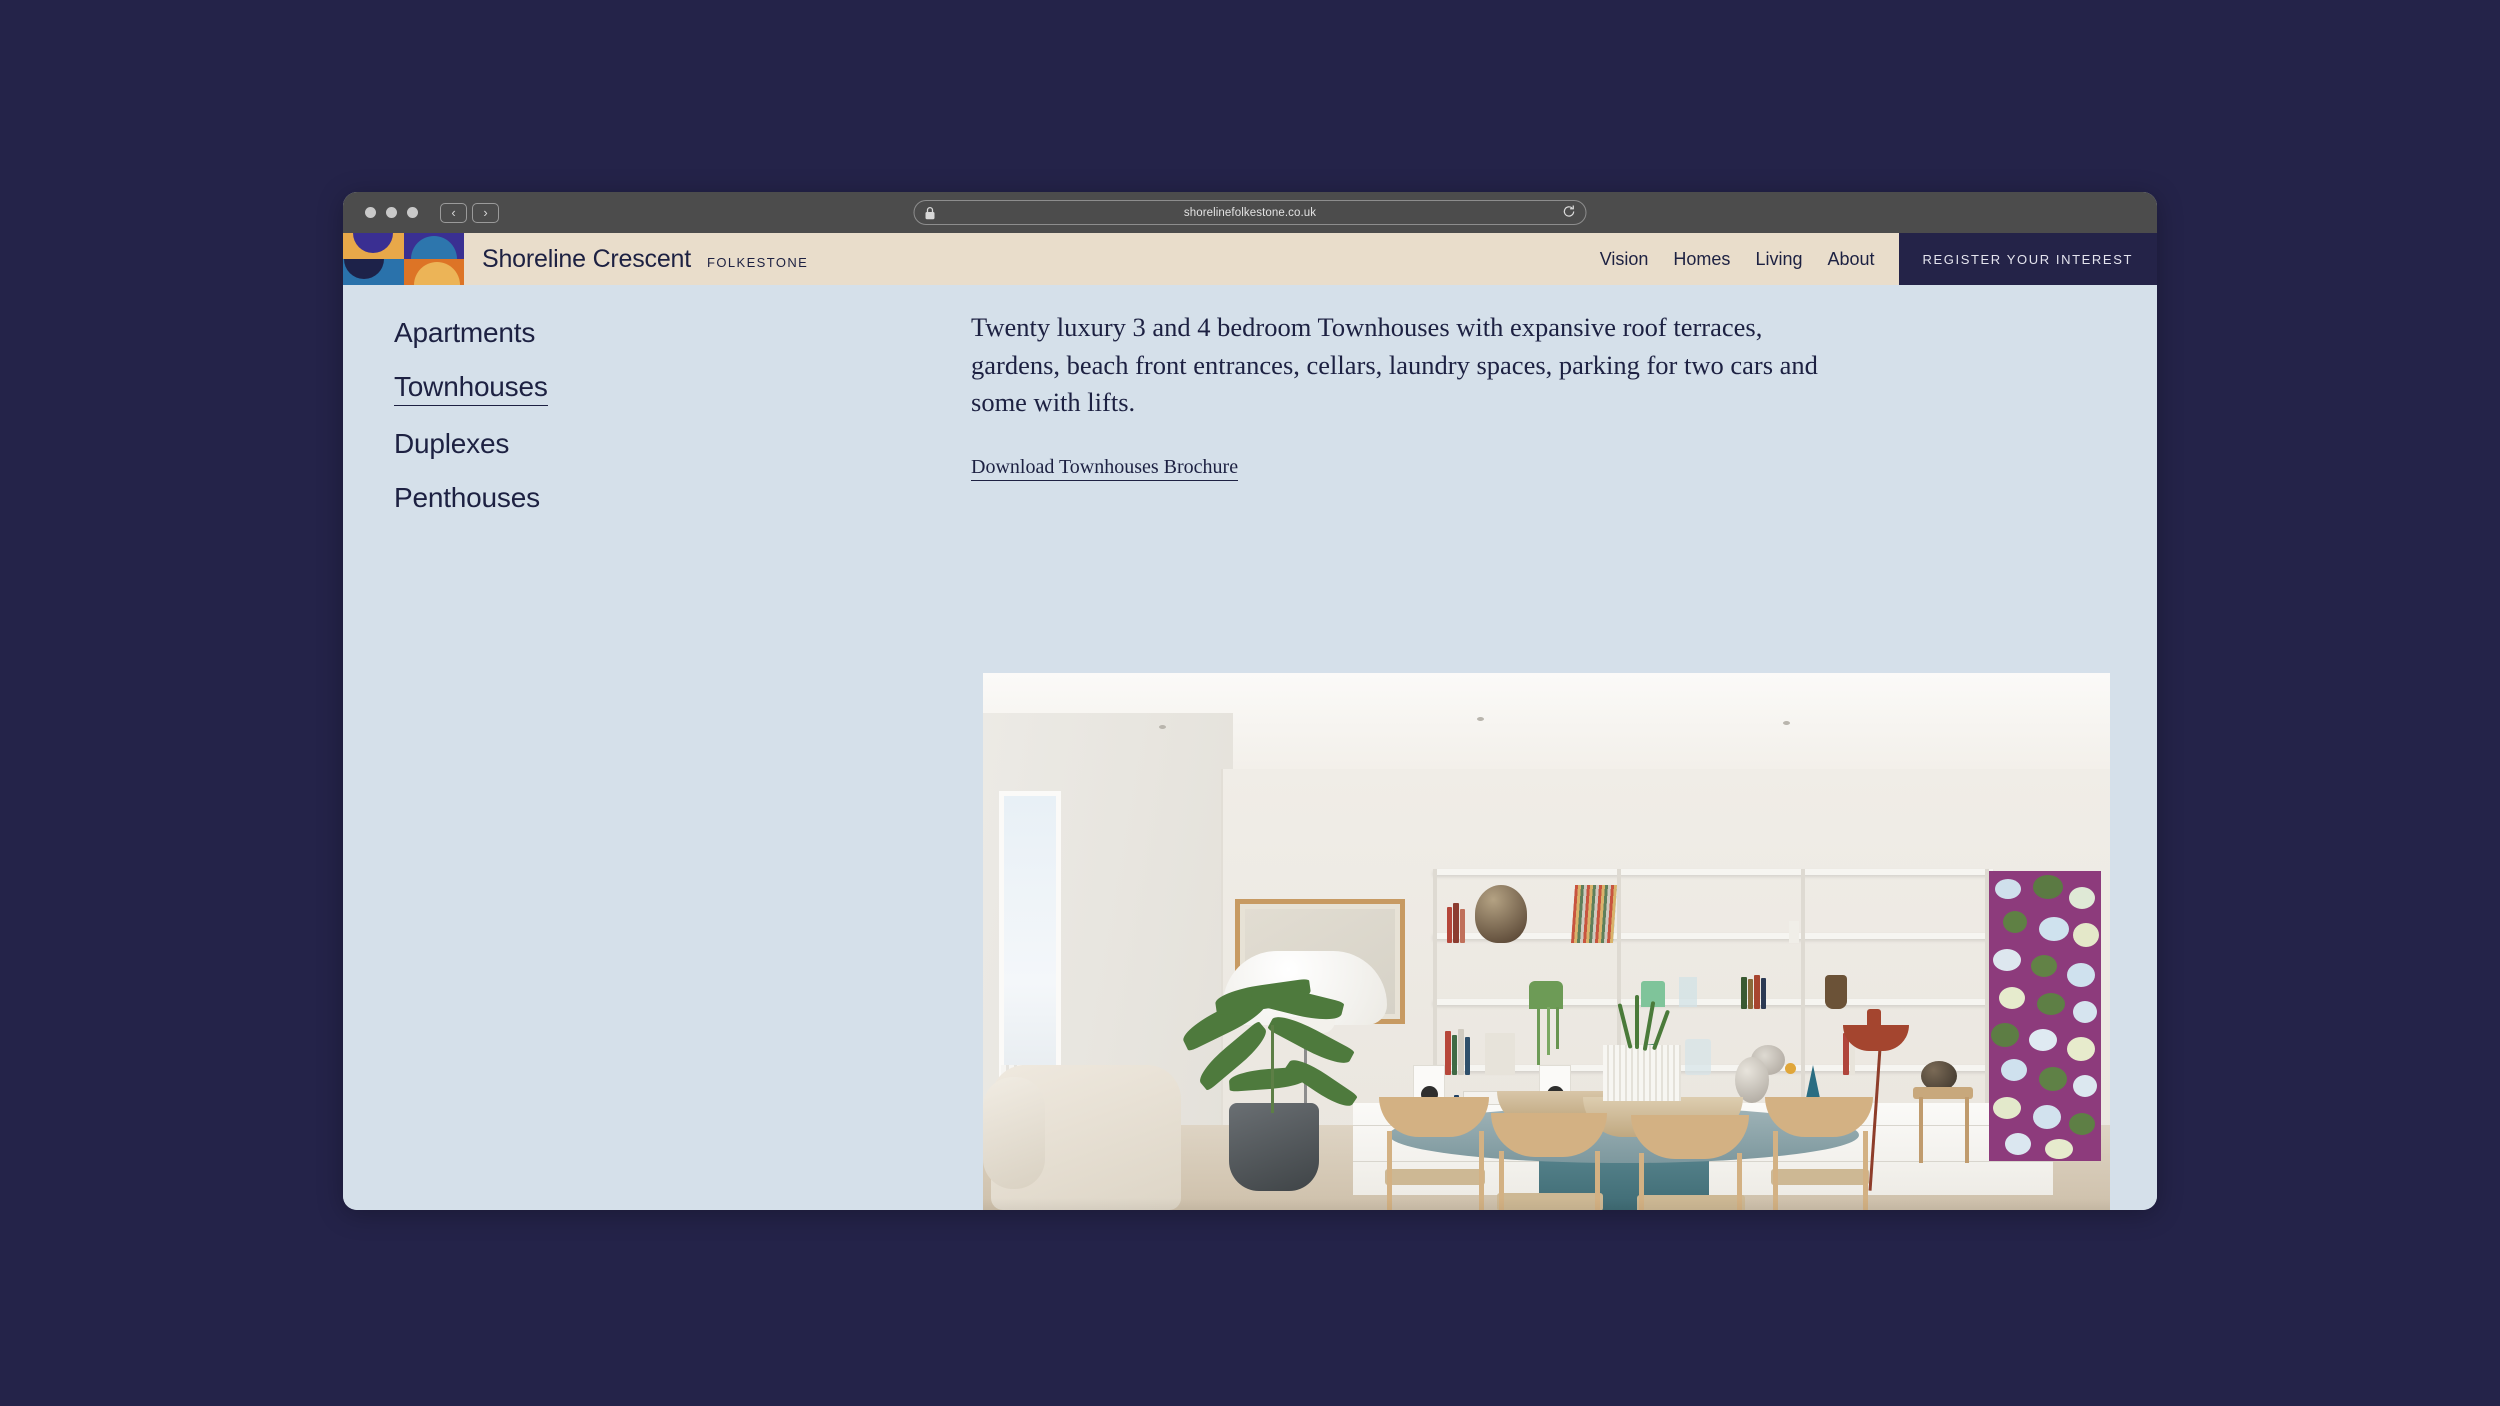 Image resolution: width=2500 pixels, height=1406 pixels. Describe the element at coordinates (1688, 992) in the screenshot. I see `photo-glass` at that location.